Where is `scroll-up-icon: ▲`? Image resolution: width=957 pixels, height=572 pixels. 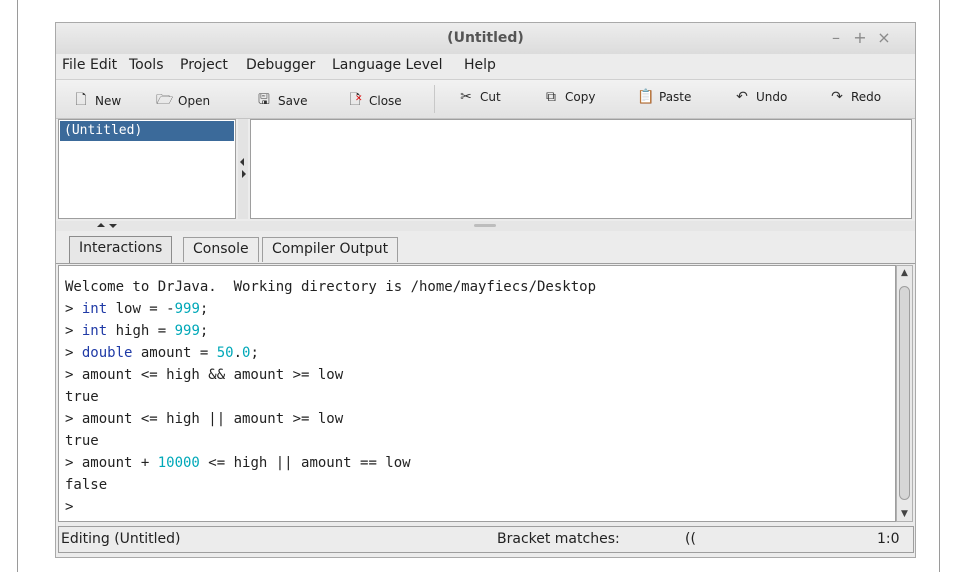 scroll-up-icon: ▲ is located at coordinates (904, 273).